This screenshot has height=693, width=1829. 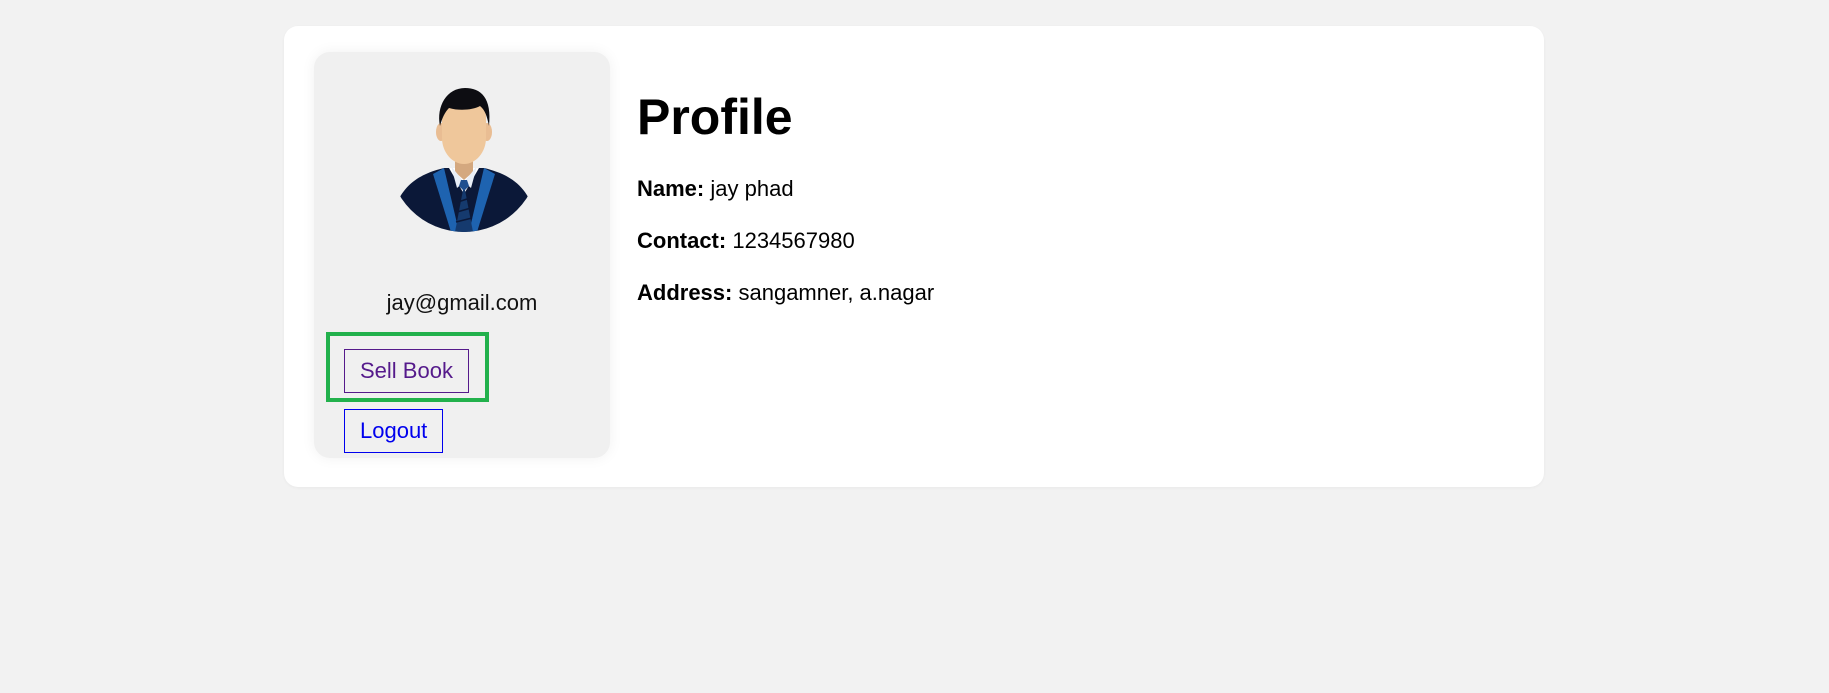 What do you see at coordinates (685, 292) in the screenshot?
I see `address-label: Address:` at bounding box center [685, 292].